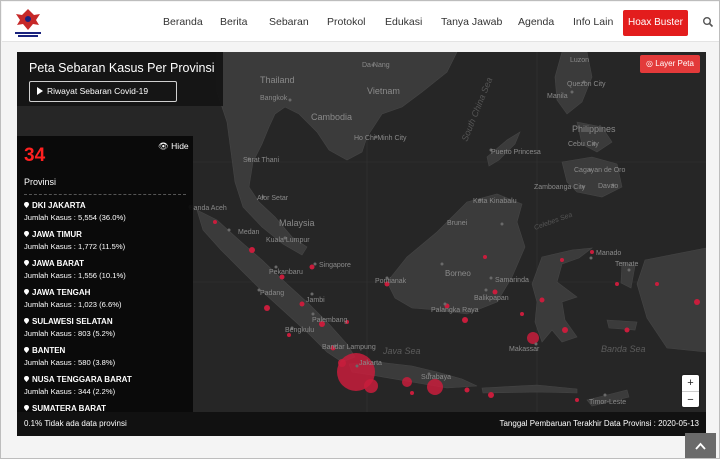  I want to click on nav-agenda: Agenda, so click(536, 22).